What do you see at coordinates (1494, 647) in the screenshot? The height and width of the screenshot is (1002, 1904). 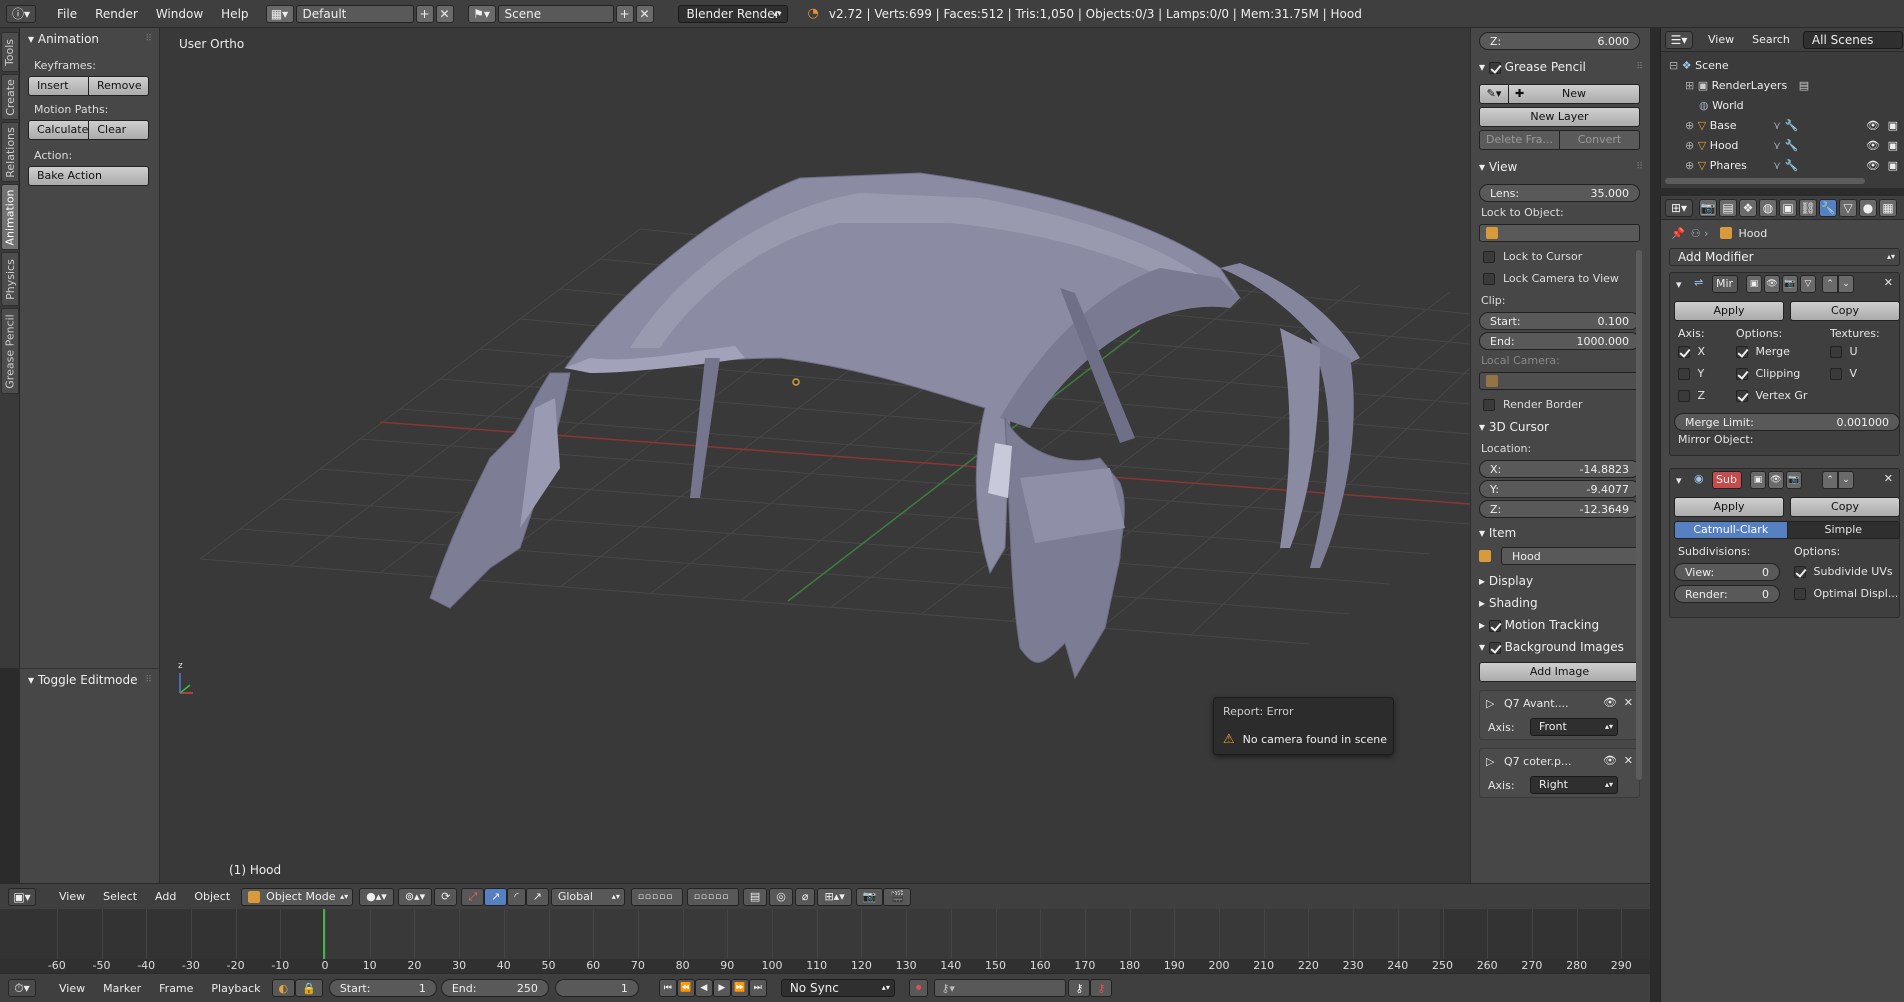 I see `background-images-toggle` at bounding box center [1494, 647].